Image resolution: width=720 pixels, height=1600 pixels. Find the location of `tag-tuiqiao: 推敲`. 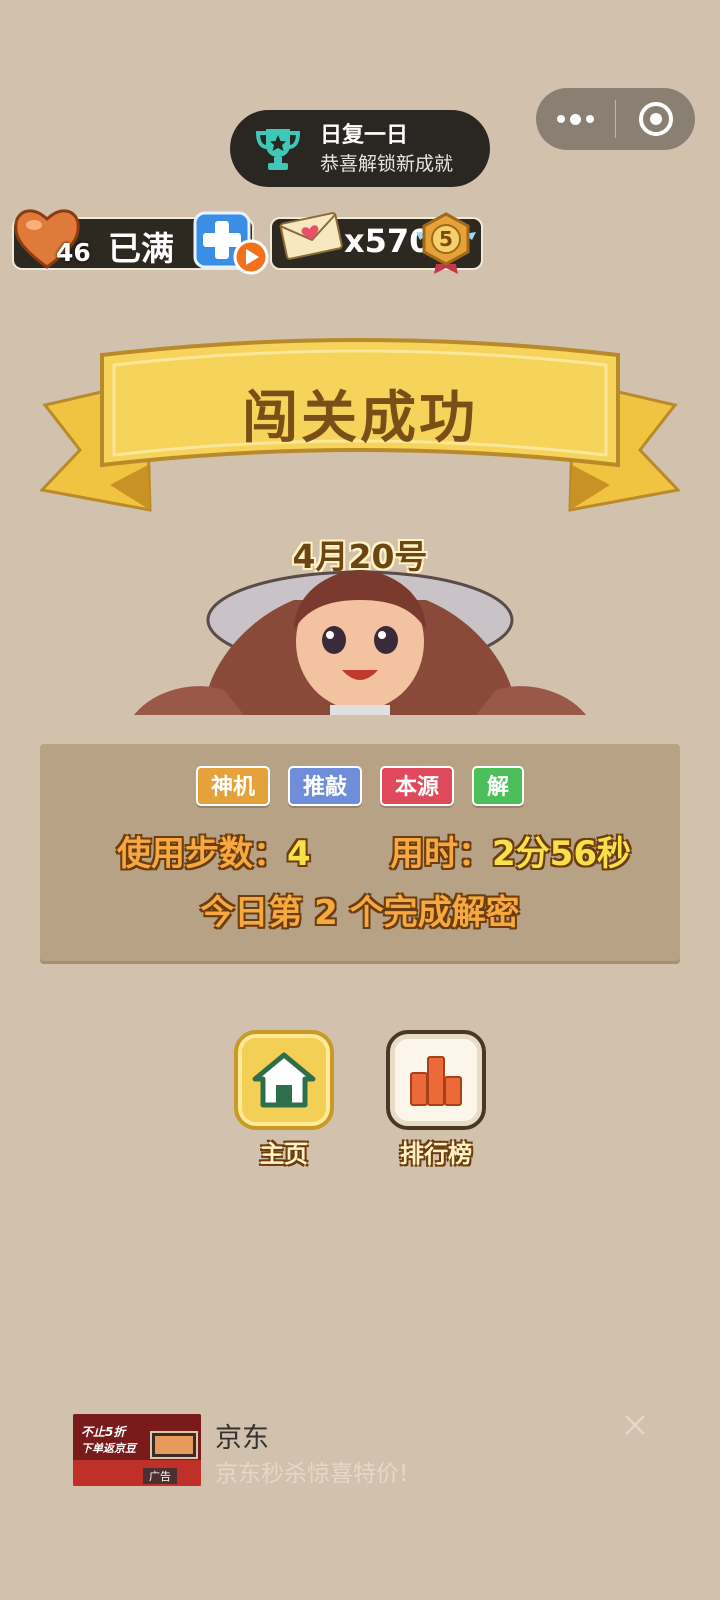

tag-tuiqiao: 推敲 is located at coordinates (324, 786).